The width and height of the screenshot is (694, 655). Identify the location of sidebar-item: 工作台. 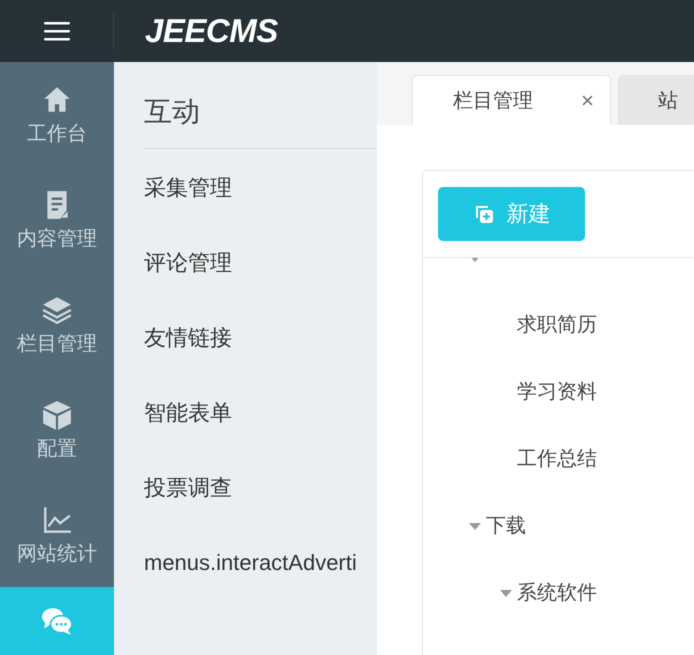
(57, 114).